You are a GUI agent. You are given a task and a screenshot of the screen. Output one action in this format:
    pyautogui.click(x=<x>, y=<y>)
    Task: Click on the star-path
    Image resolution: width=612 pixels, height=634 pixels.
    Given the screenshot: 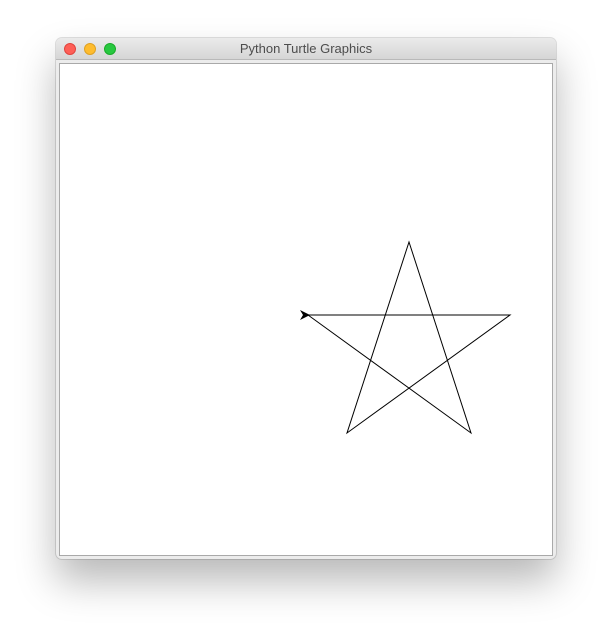 What is the action you would take?
    pyautogui.click(x=409, y=337)
    